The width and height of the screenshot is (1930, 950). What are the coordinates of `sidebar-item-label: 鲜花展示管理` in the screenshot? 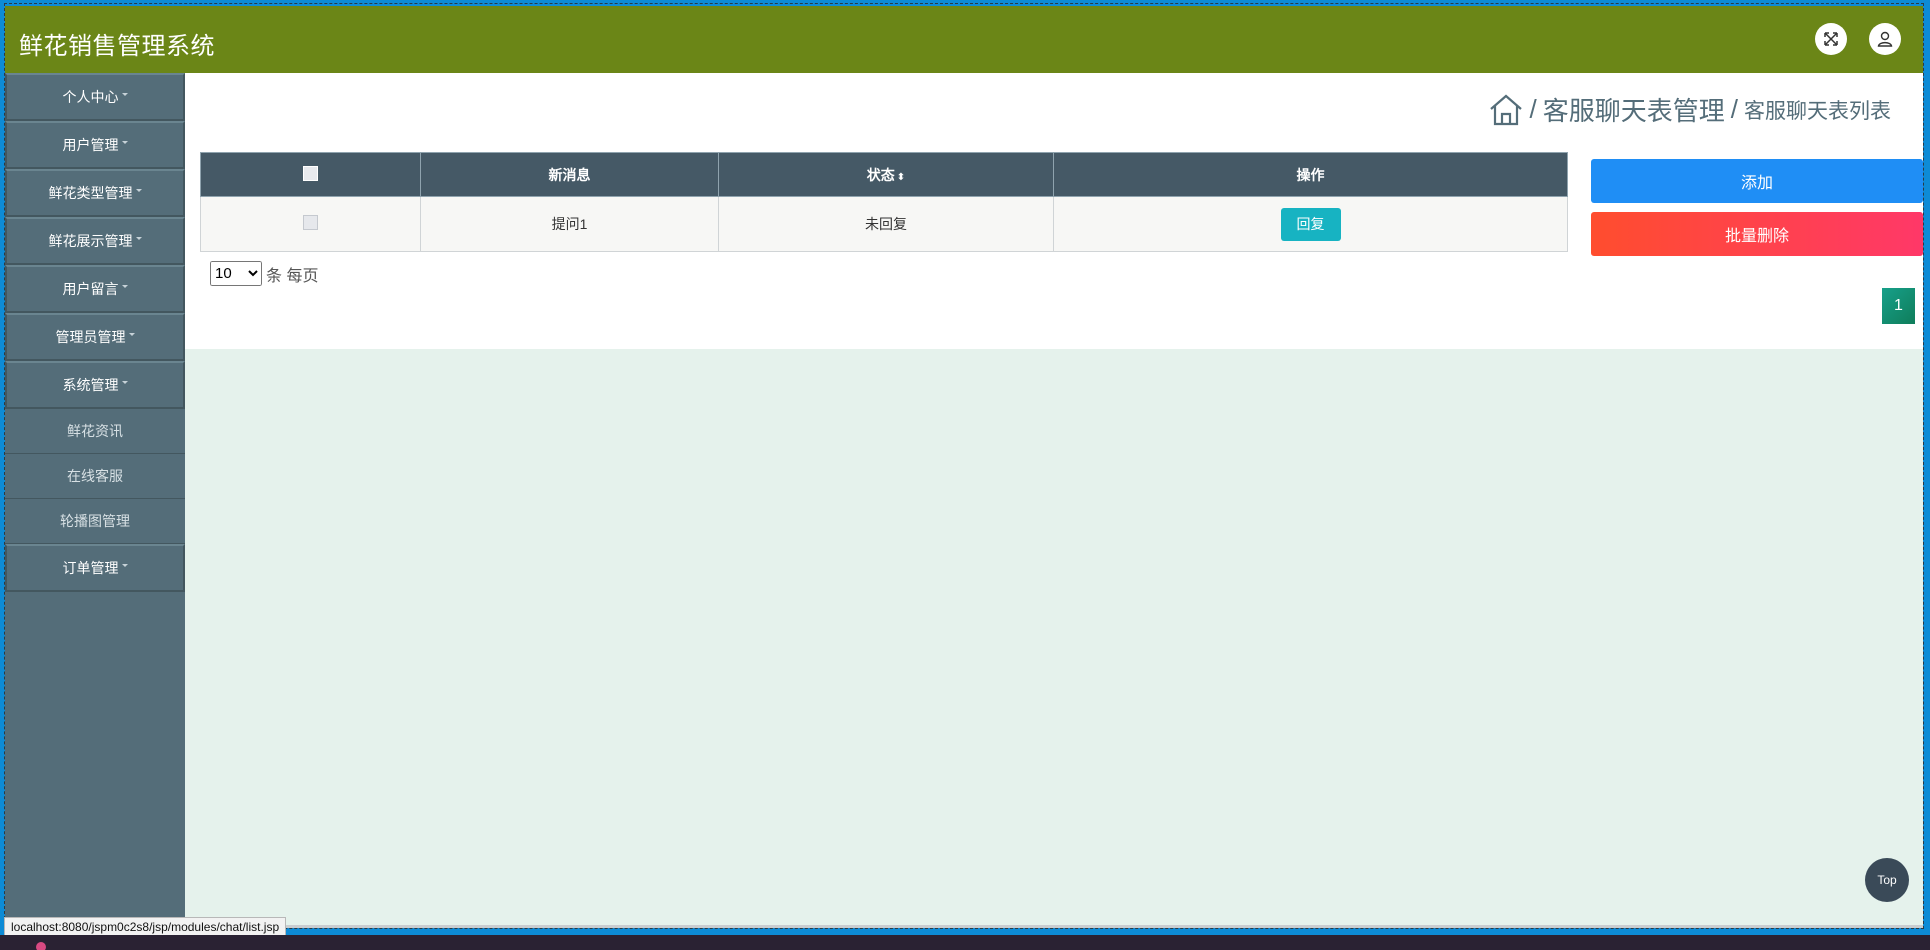 It's located at (90, 241).